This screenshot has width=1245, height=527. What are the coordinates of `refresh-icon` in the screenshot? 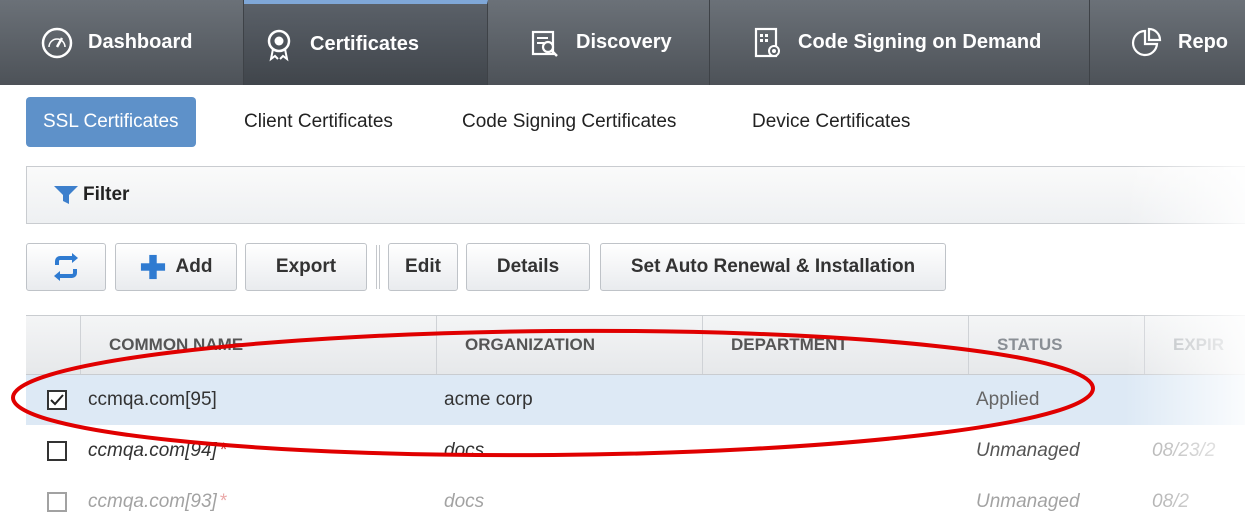 It's located at (66, 267).